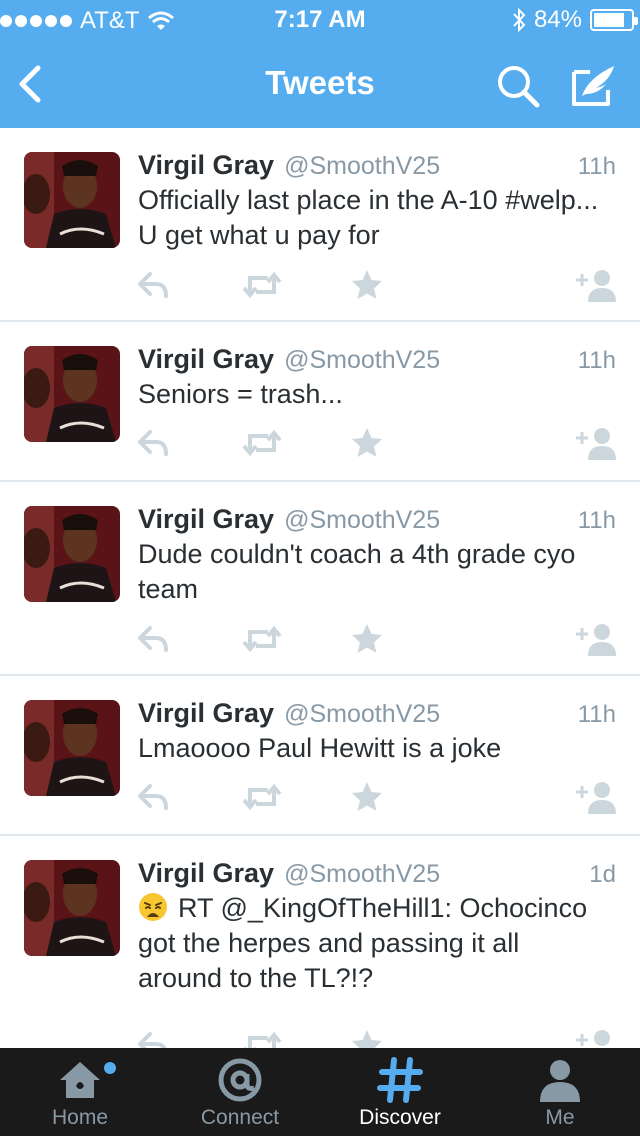  I want to click on battery-icon, so click(614, 20).